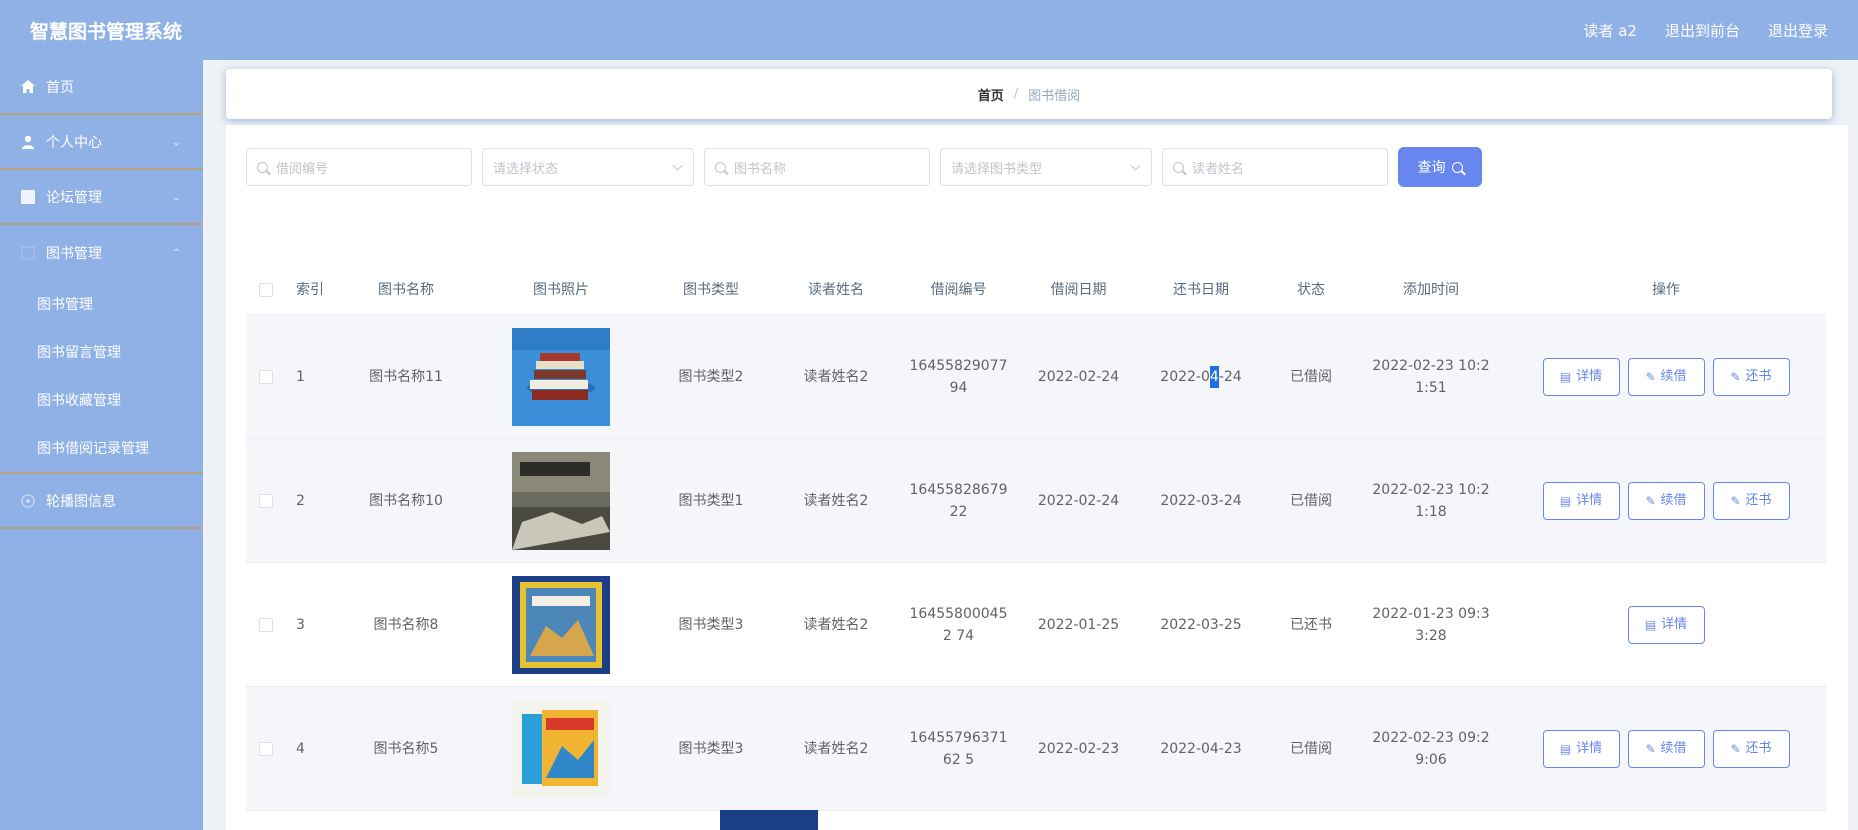 The image size is (1858, 830). I want to click on header-actions: 读者 a2 退出到前台 退出登录, so click(1705, 30).